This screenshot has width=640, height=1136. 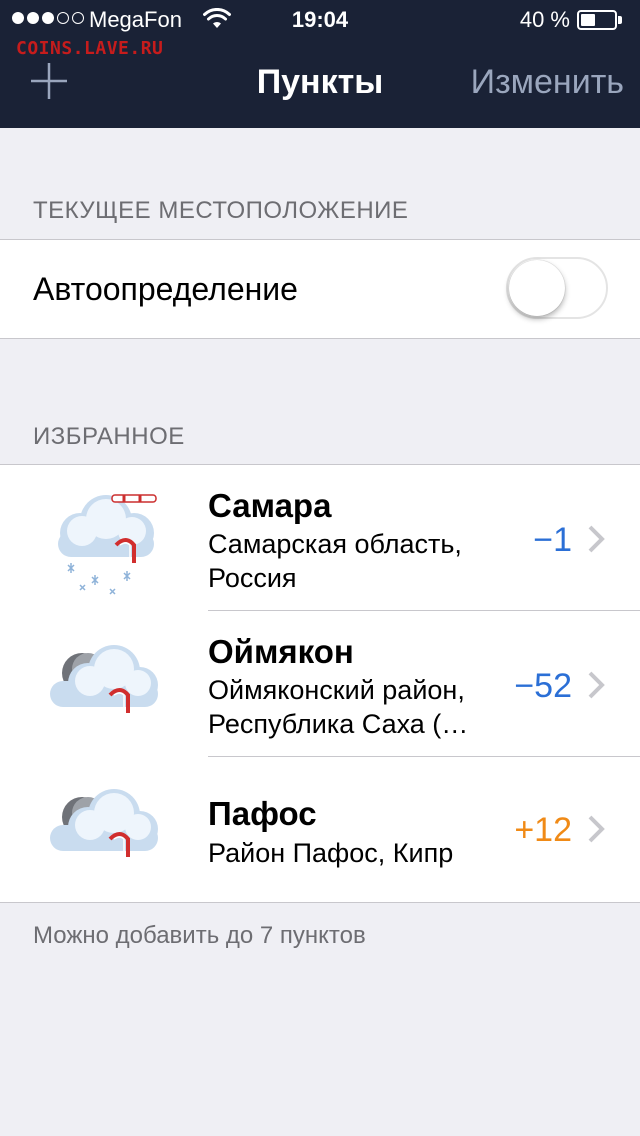 I want to click on edit-button: Изменить, so click(x=547, y=82).